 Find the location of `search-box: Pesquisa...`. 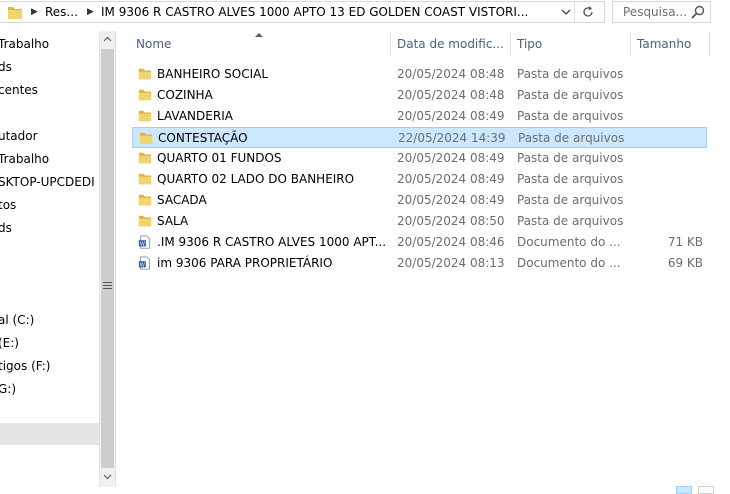

search-box: Pesquisa... is located at coordinates (661, 12).